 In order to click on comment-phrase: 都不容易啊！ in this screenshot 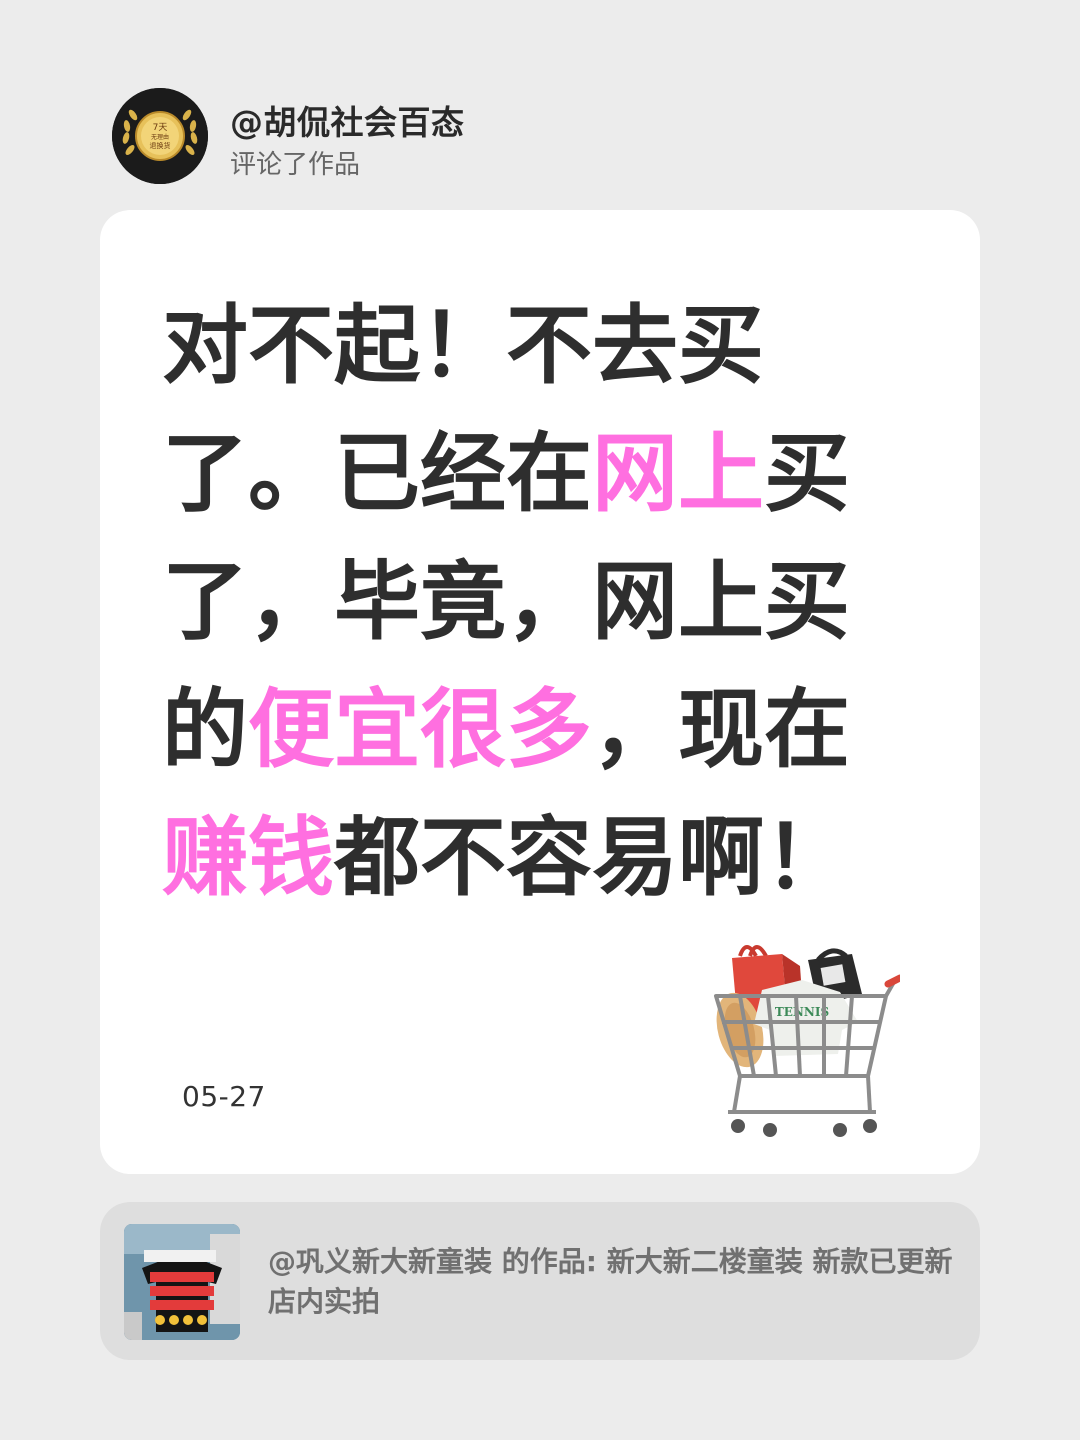, I will do `click(592, 858)`.